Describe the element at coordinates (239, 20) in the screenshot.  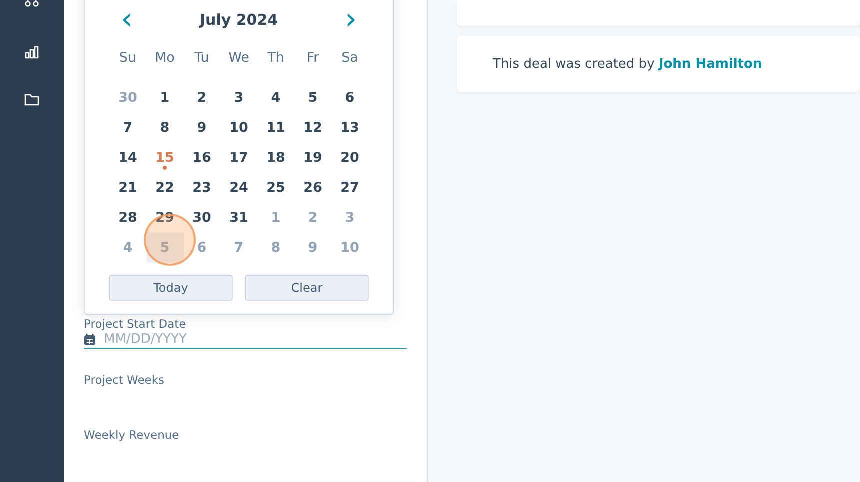
I see `month-title: July 2024` at that location.